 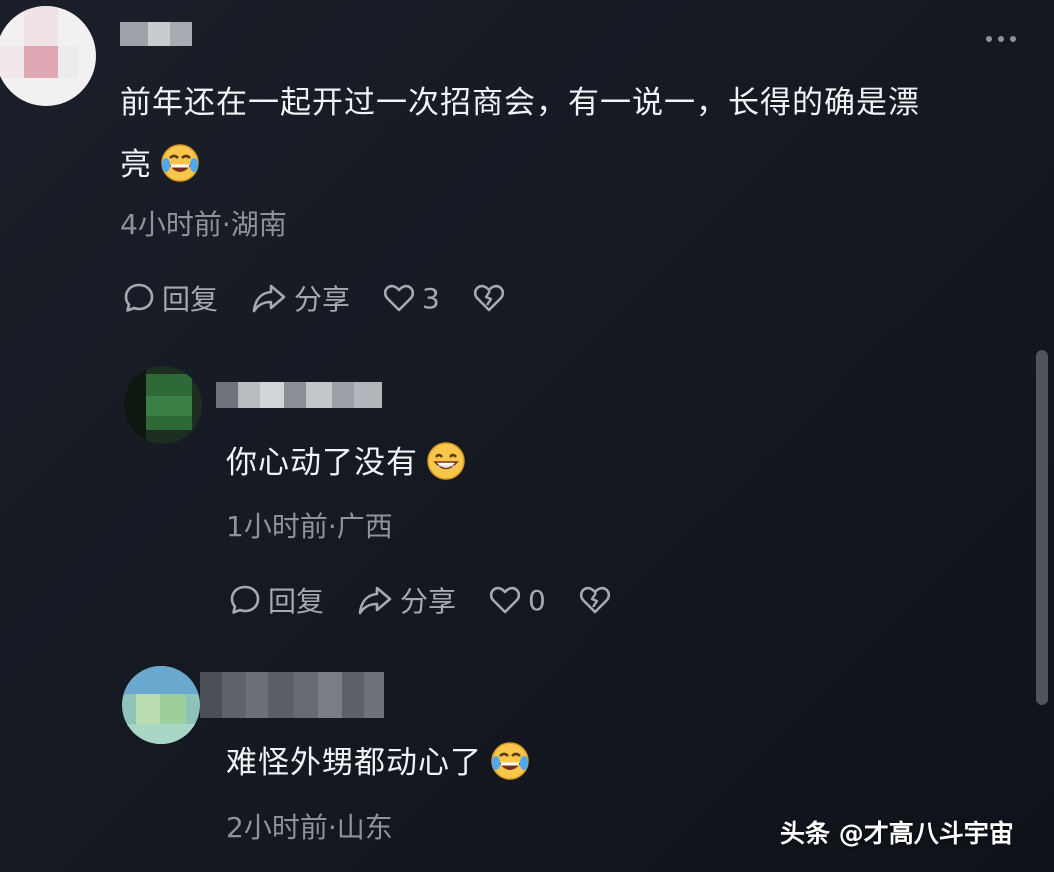 I want to click on like-count: 3, so click(x=431, y=298).